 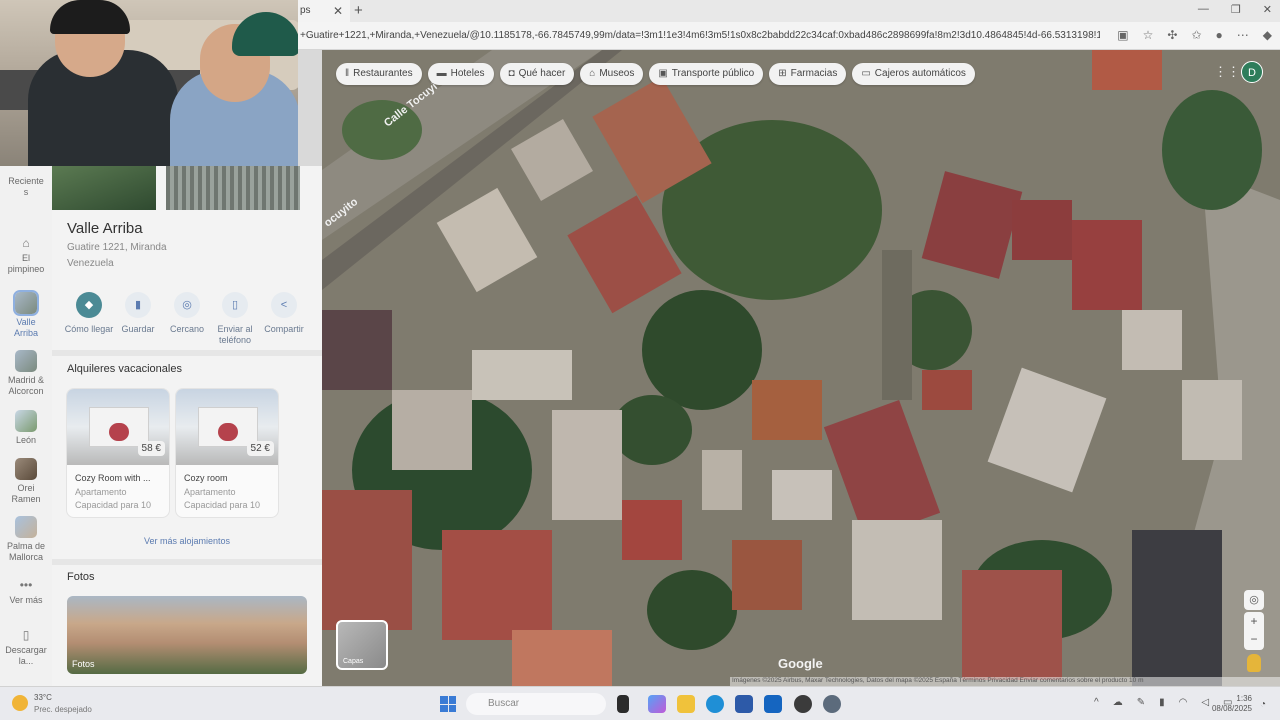 I want to click on chip-hotels: ▬ Hoteles, so click(x=460, y=74).